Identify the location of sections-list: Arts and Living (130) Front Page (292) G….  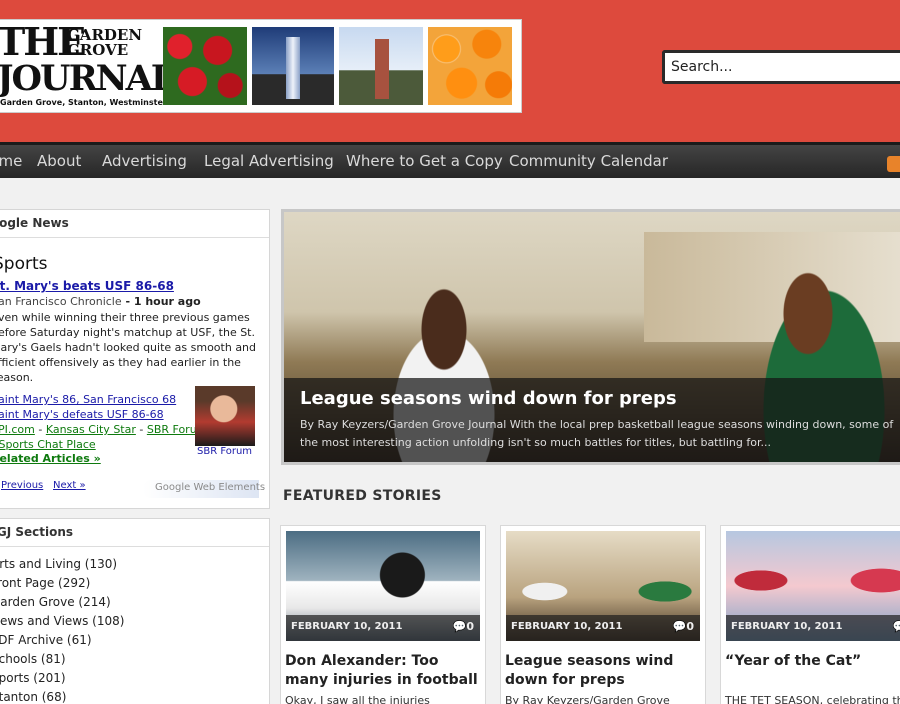
(62, 629).